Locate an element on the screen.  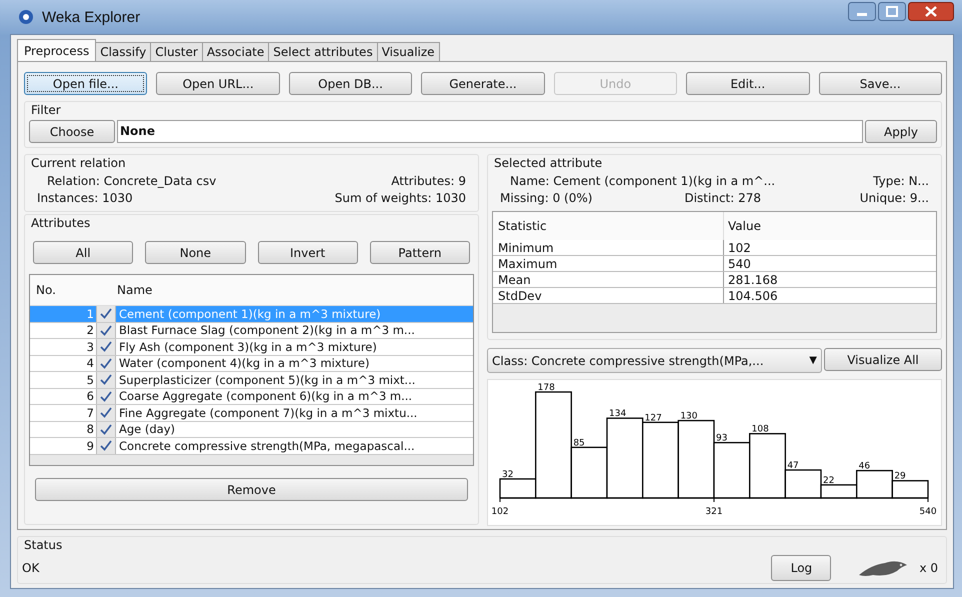
tick-label: 540 is located at coordinates (928, 512).